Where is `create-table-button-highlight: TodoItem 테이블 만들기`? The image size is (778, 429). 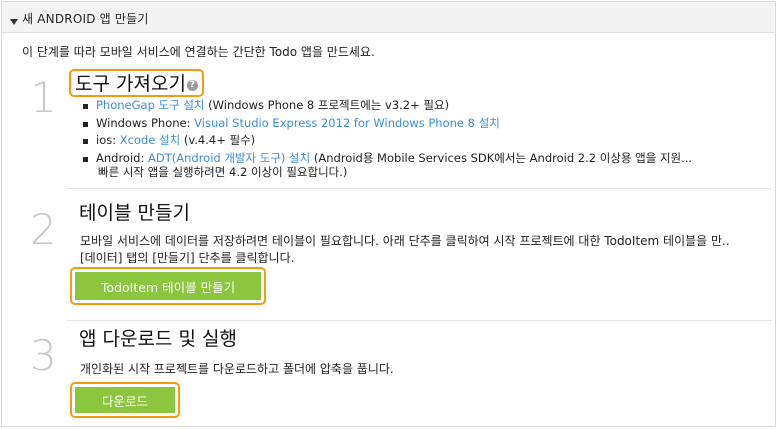
create-table-button-highlight: TodoItem 테이블 만들기 is located at coordinates (168, 286).